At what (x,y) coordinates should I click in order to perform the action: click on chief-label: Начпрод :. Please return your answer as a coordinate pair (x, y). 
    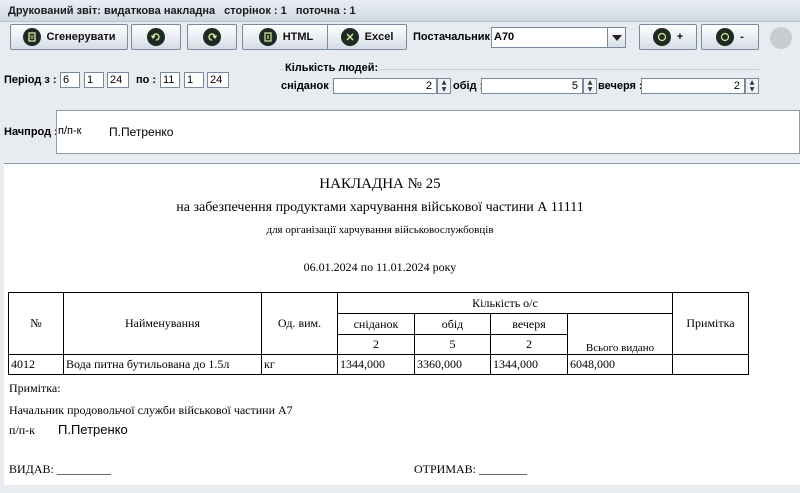
    Looking at the image, I should click on (31, 132).